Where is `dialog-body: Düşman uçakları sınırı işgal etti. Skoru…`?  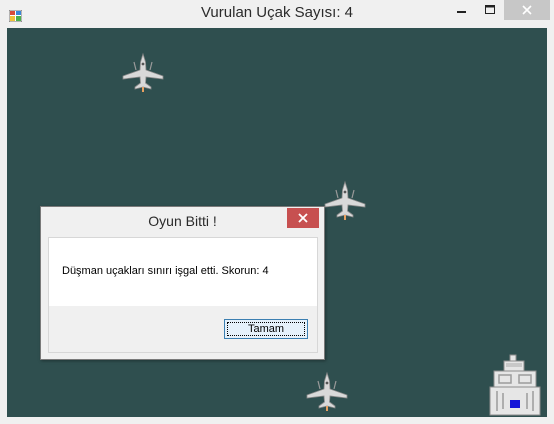
dialog-body: Düşman uçakları sınırı işgal etti. Skoru… is located at coordinates (183, 295).